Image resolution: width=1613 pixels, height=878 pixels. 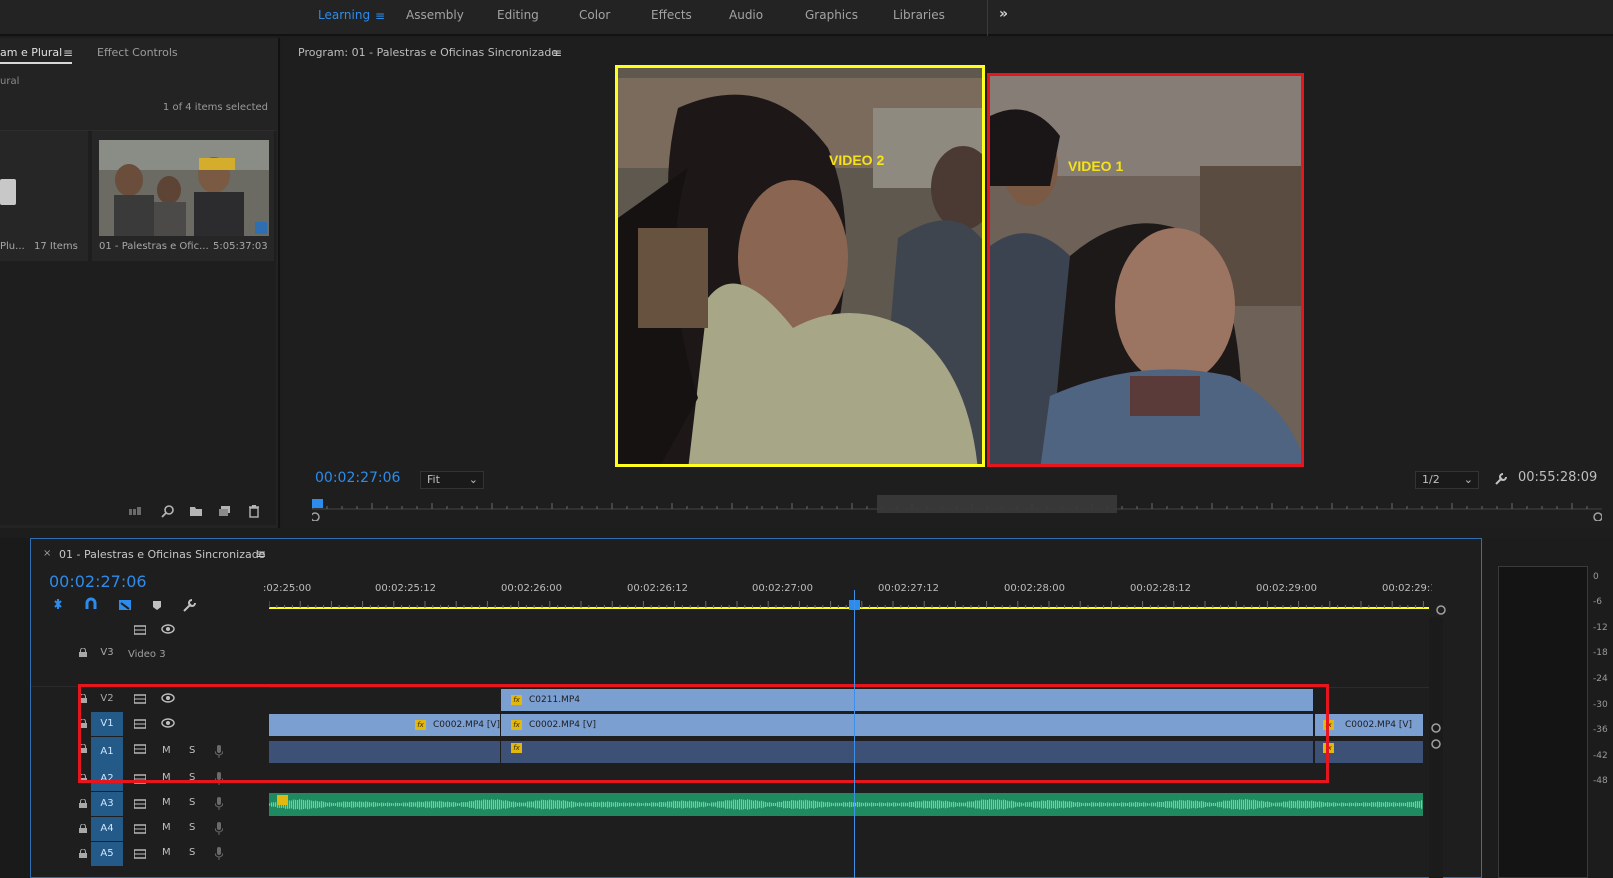 I want to click on track-header-a5: A5 M S, so click(x=150, y=854).